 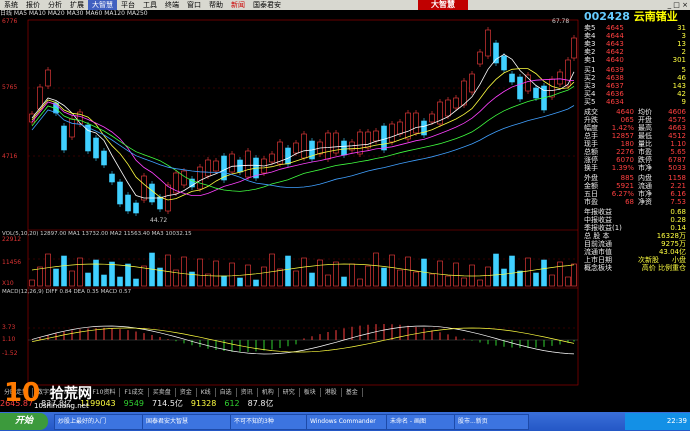 What do you see at coordinates (645, 112) in the screenshot?
I see `stat-key2: 均价` at bounding box center [645, 112].